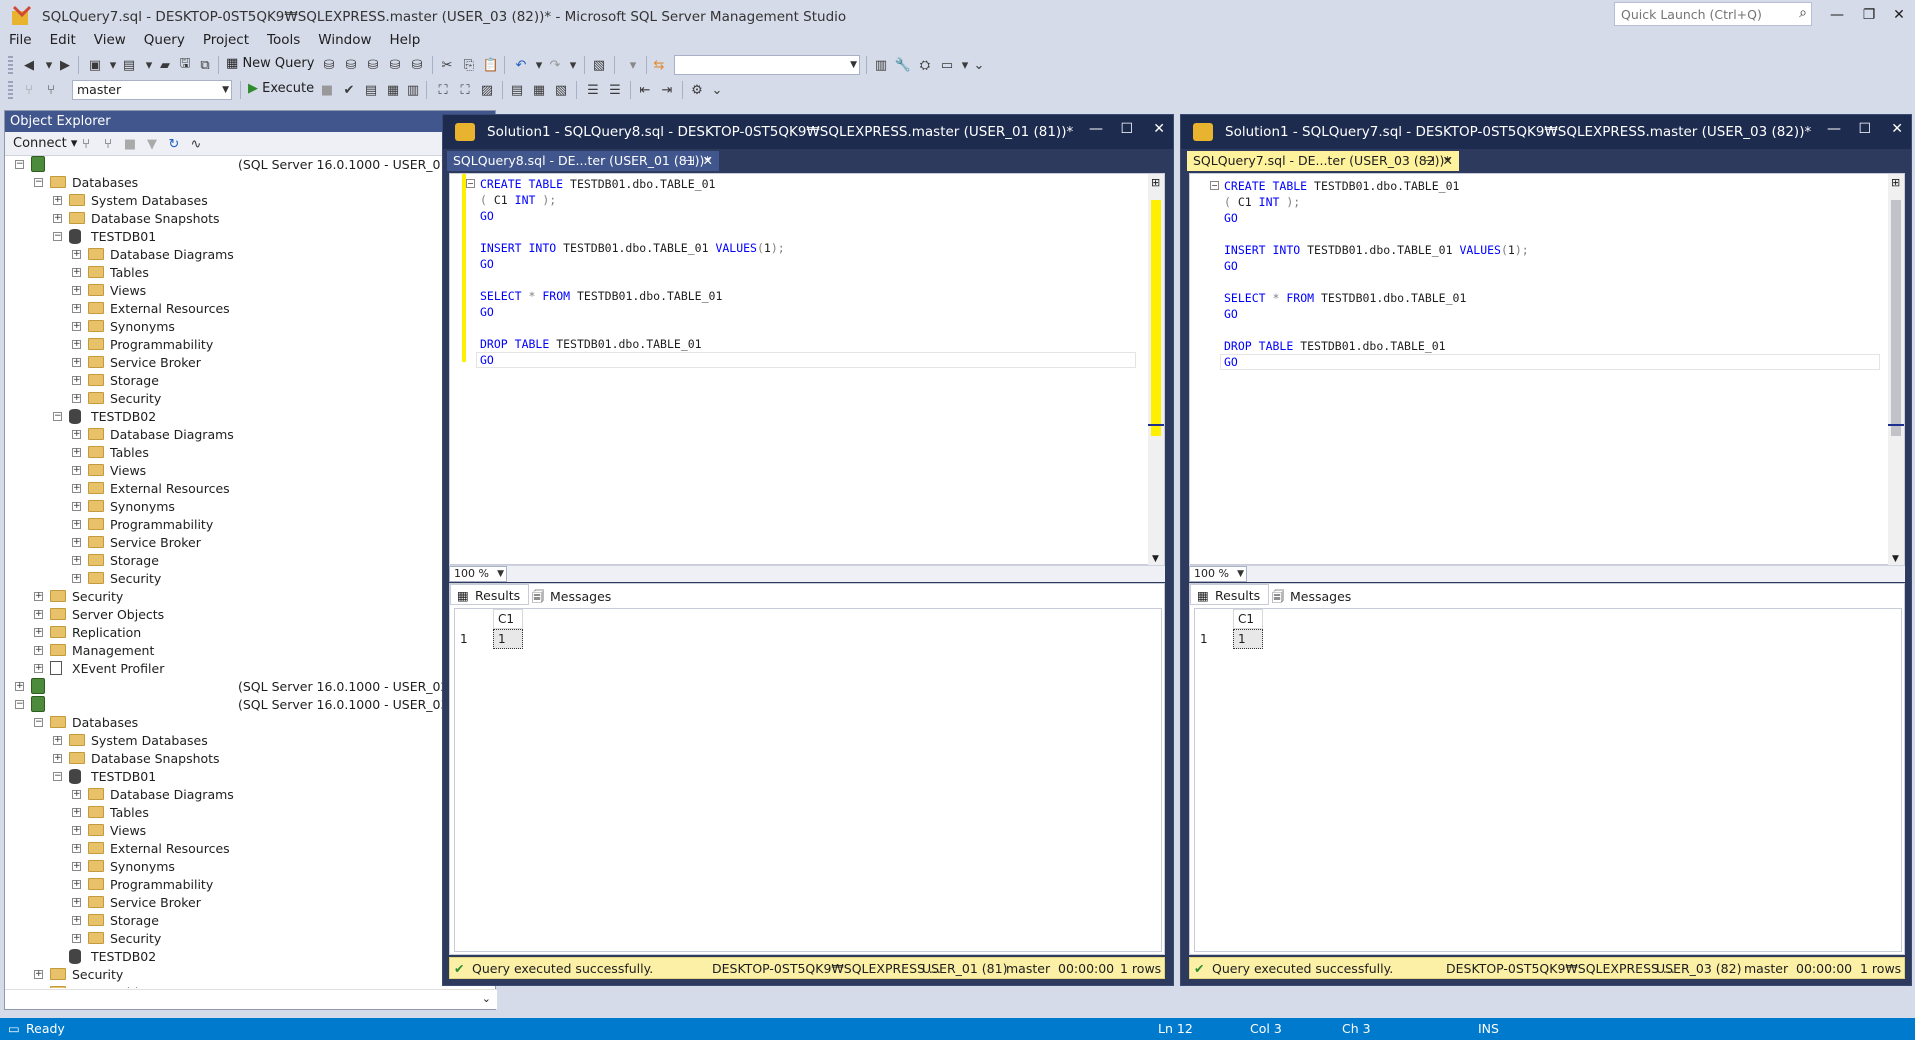 Image resolution: width=1915 pixels, height=1040 pixels. What do you see at coordinates (283, 40) in the screenshot?
I see `menu-tools: Tools` at bounding box center [283, 40].